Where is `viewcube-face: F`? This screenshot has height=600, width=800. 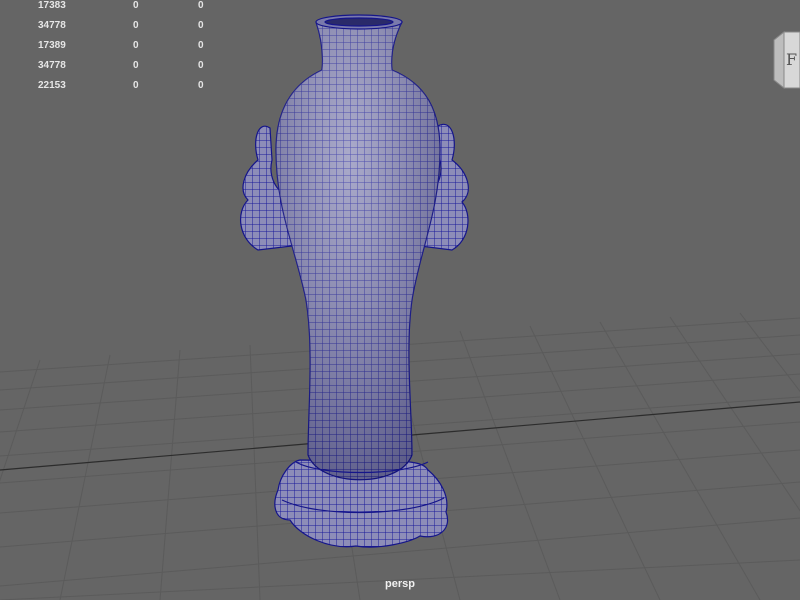 viewcube-face: F is located at coordinates (793, 65).